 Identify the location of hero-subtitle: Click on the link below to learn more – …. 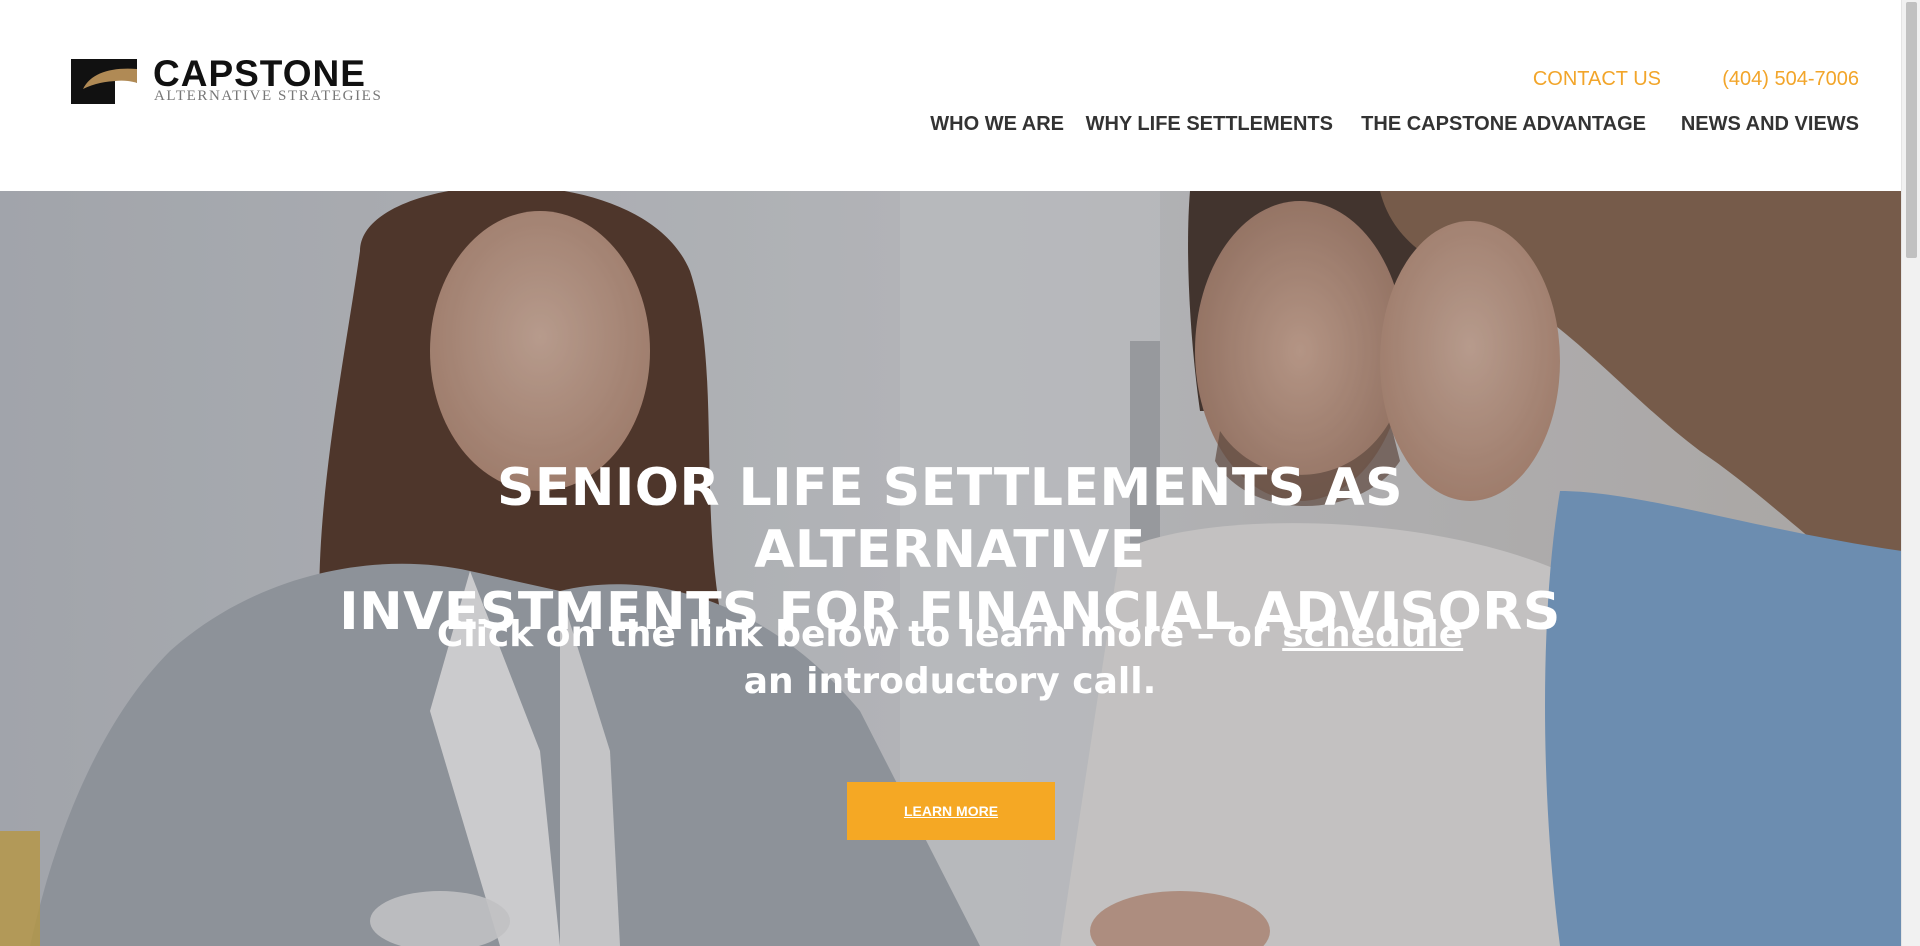
(950, 658).